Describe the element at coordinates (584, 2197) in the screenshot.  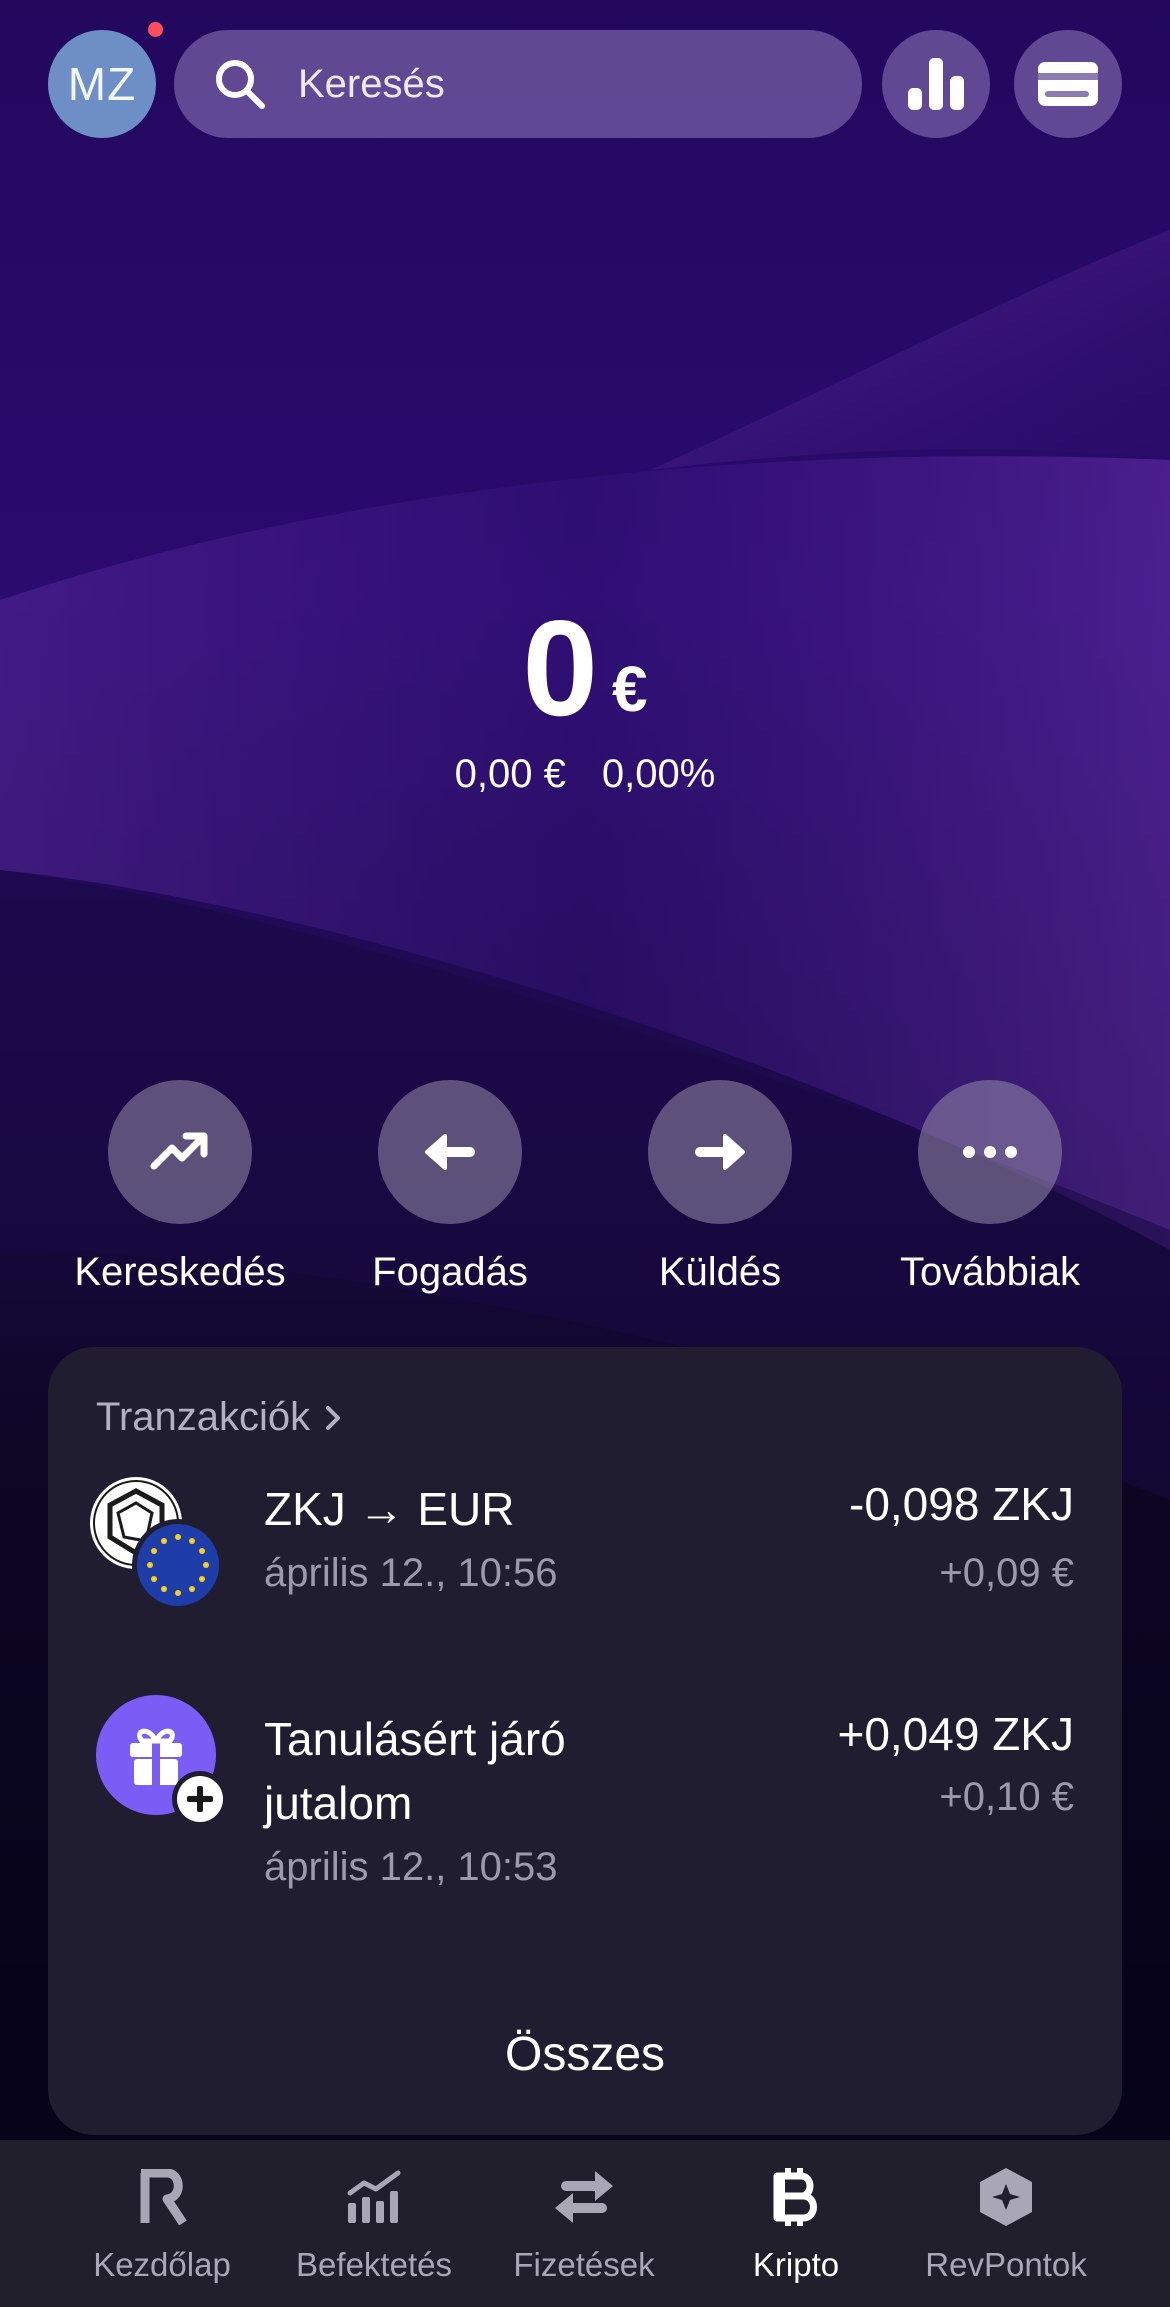
I see `transfer-arrows-icon` at that location.